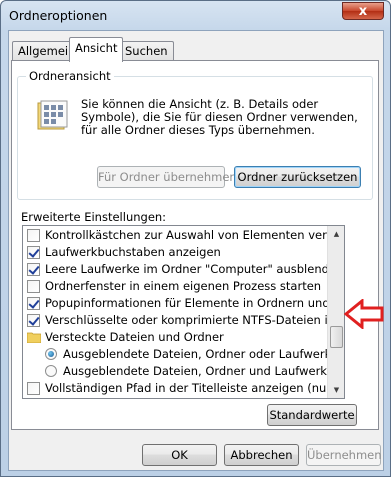  Describe the element at coordinates (336, 234) in the screenshot. I see `scroll-up-icon: ▲` at that location.